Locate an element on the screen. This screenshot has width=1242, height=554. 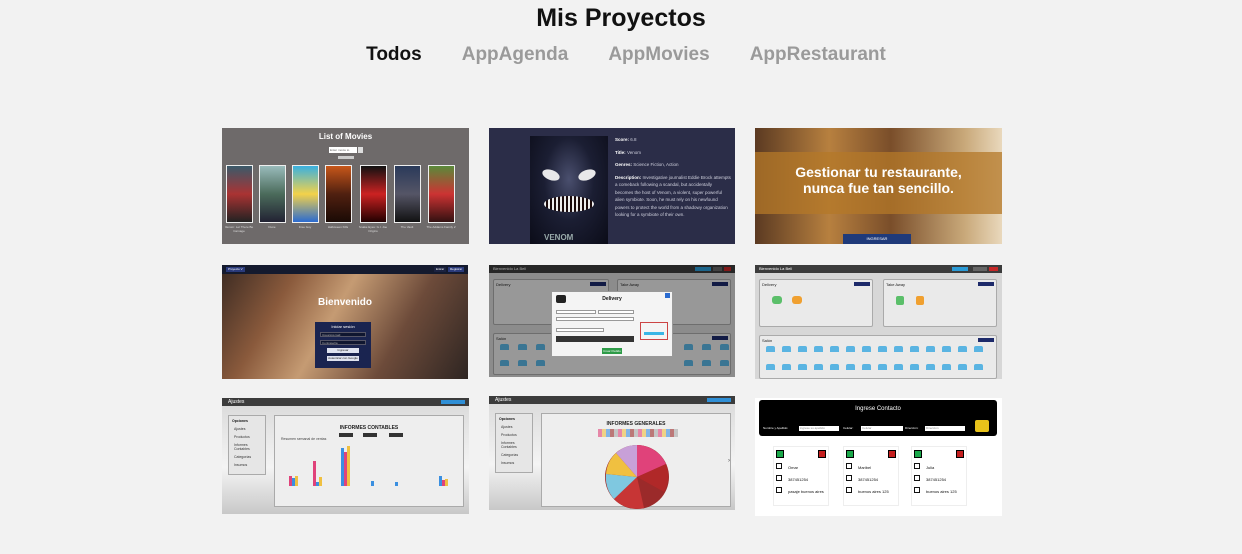
tab-todos: Todos is located at coordinates (394, 55).